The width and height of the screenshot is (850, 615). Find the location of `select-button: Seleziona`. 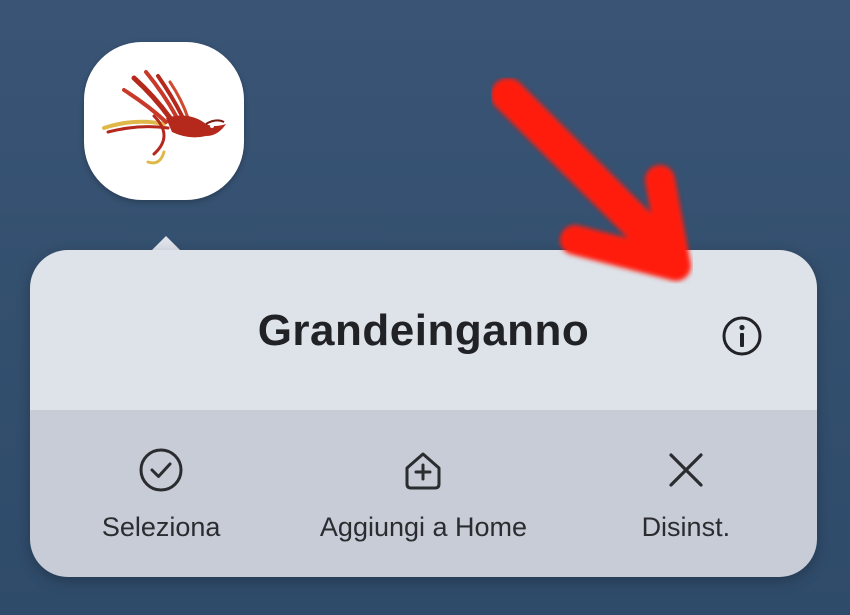

select-button: Seleziona is located at coordinates (161, 493).